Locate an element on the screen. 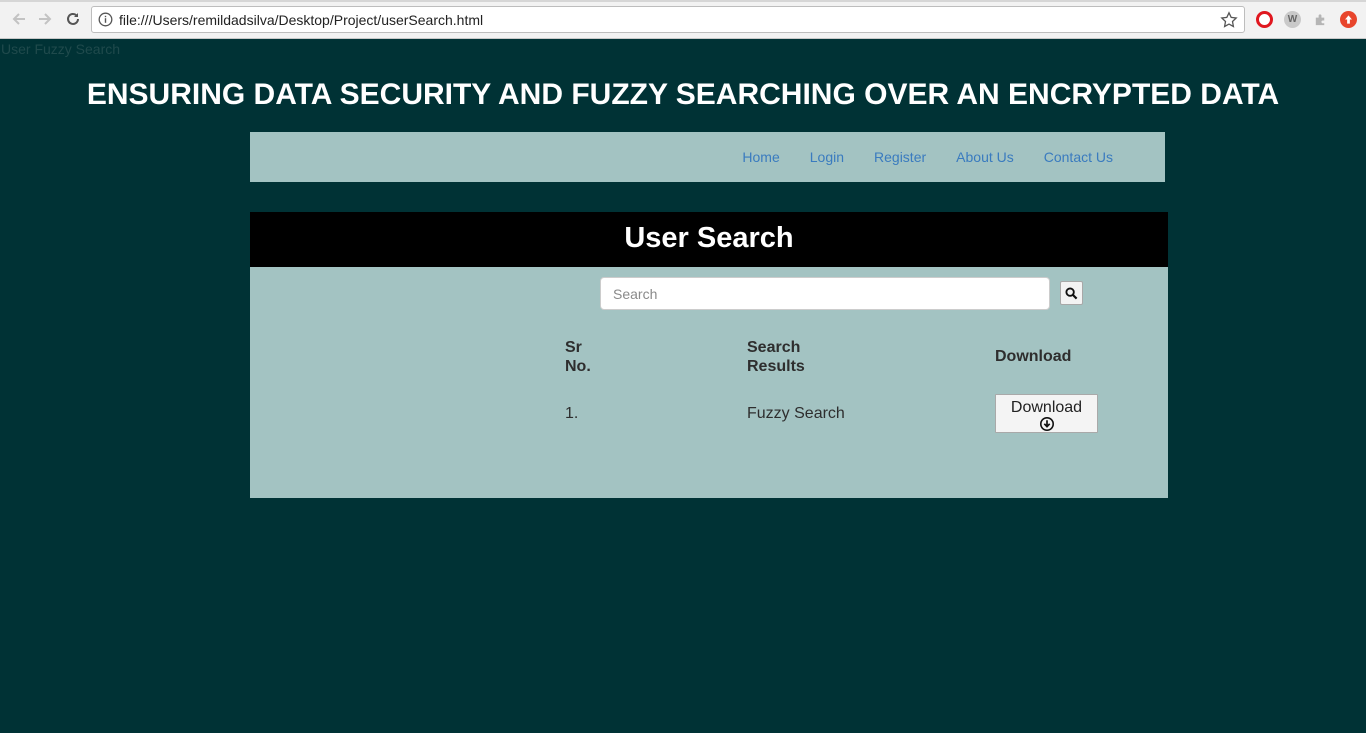 The height and width of the screenshot is (733, 1366). nav-links: Home Login Register About Us Contact Us is located at coordinates (912, 157).